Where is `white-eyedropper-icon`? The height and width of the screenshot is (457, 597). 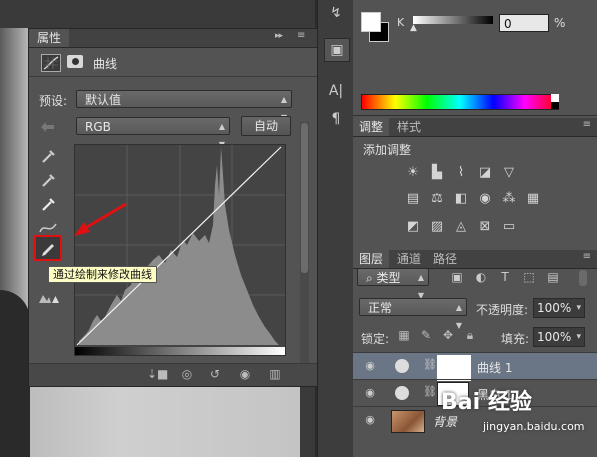
white-eyedropper-icon is located at coordinates (48, 204).